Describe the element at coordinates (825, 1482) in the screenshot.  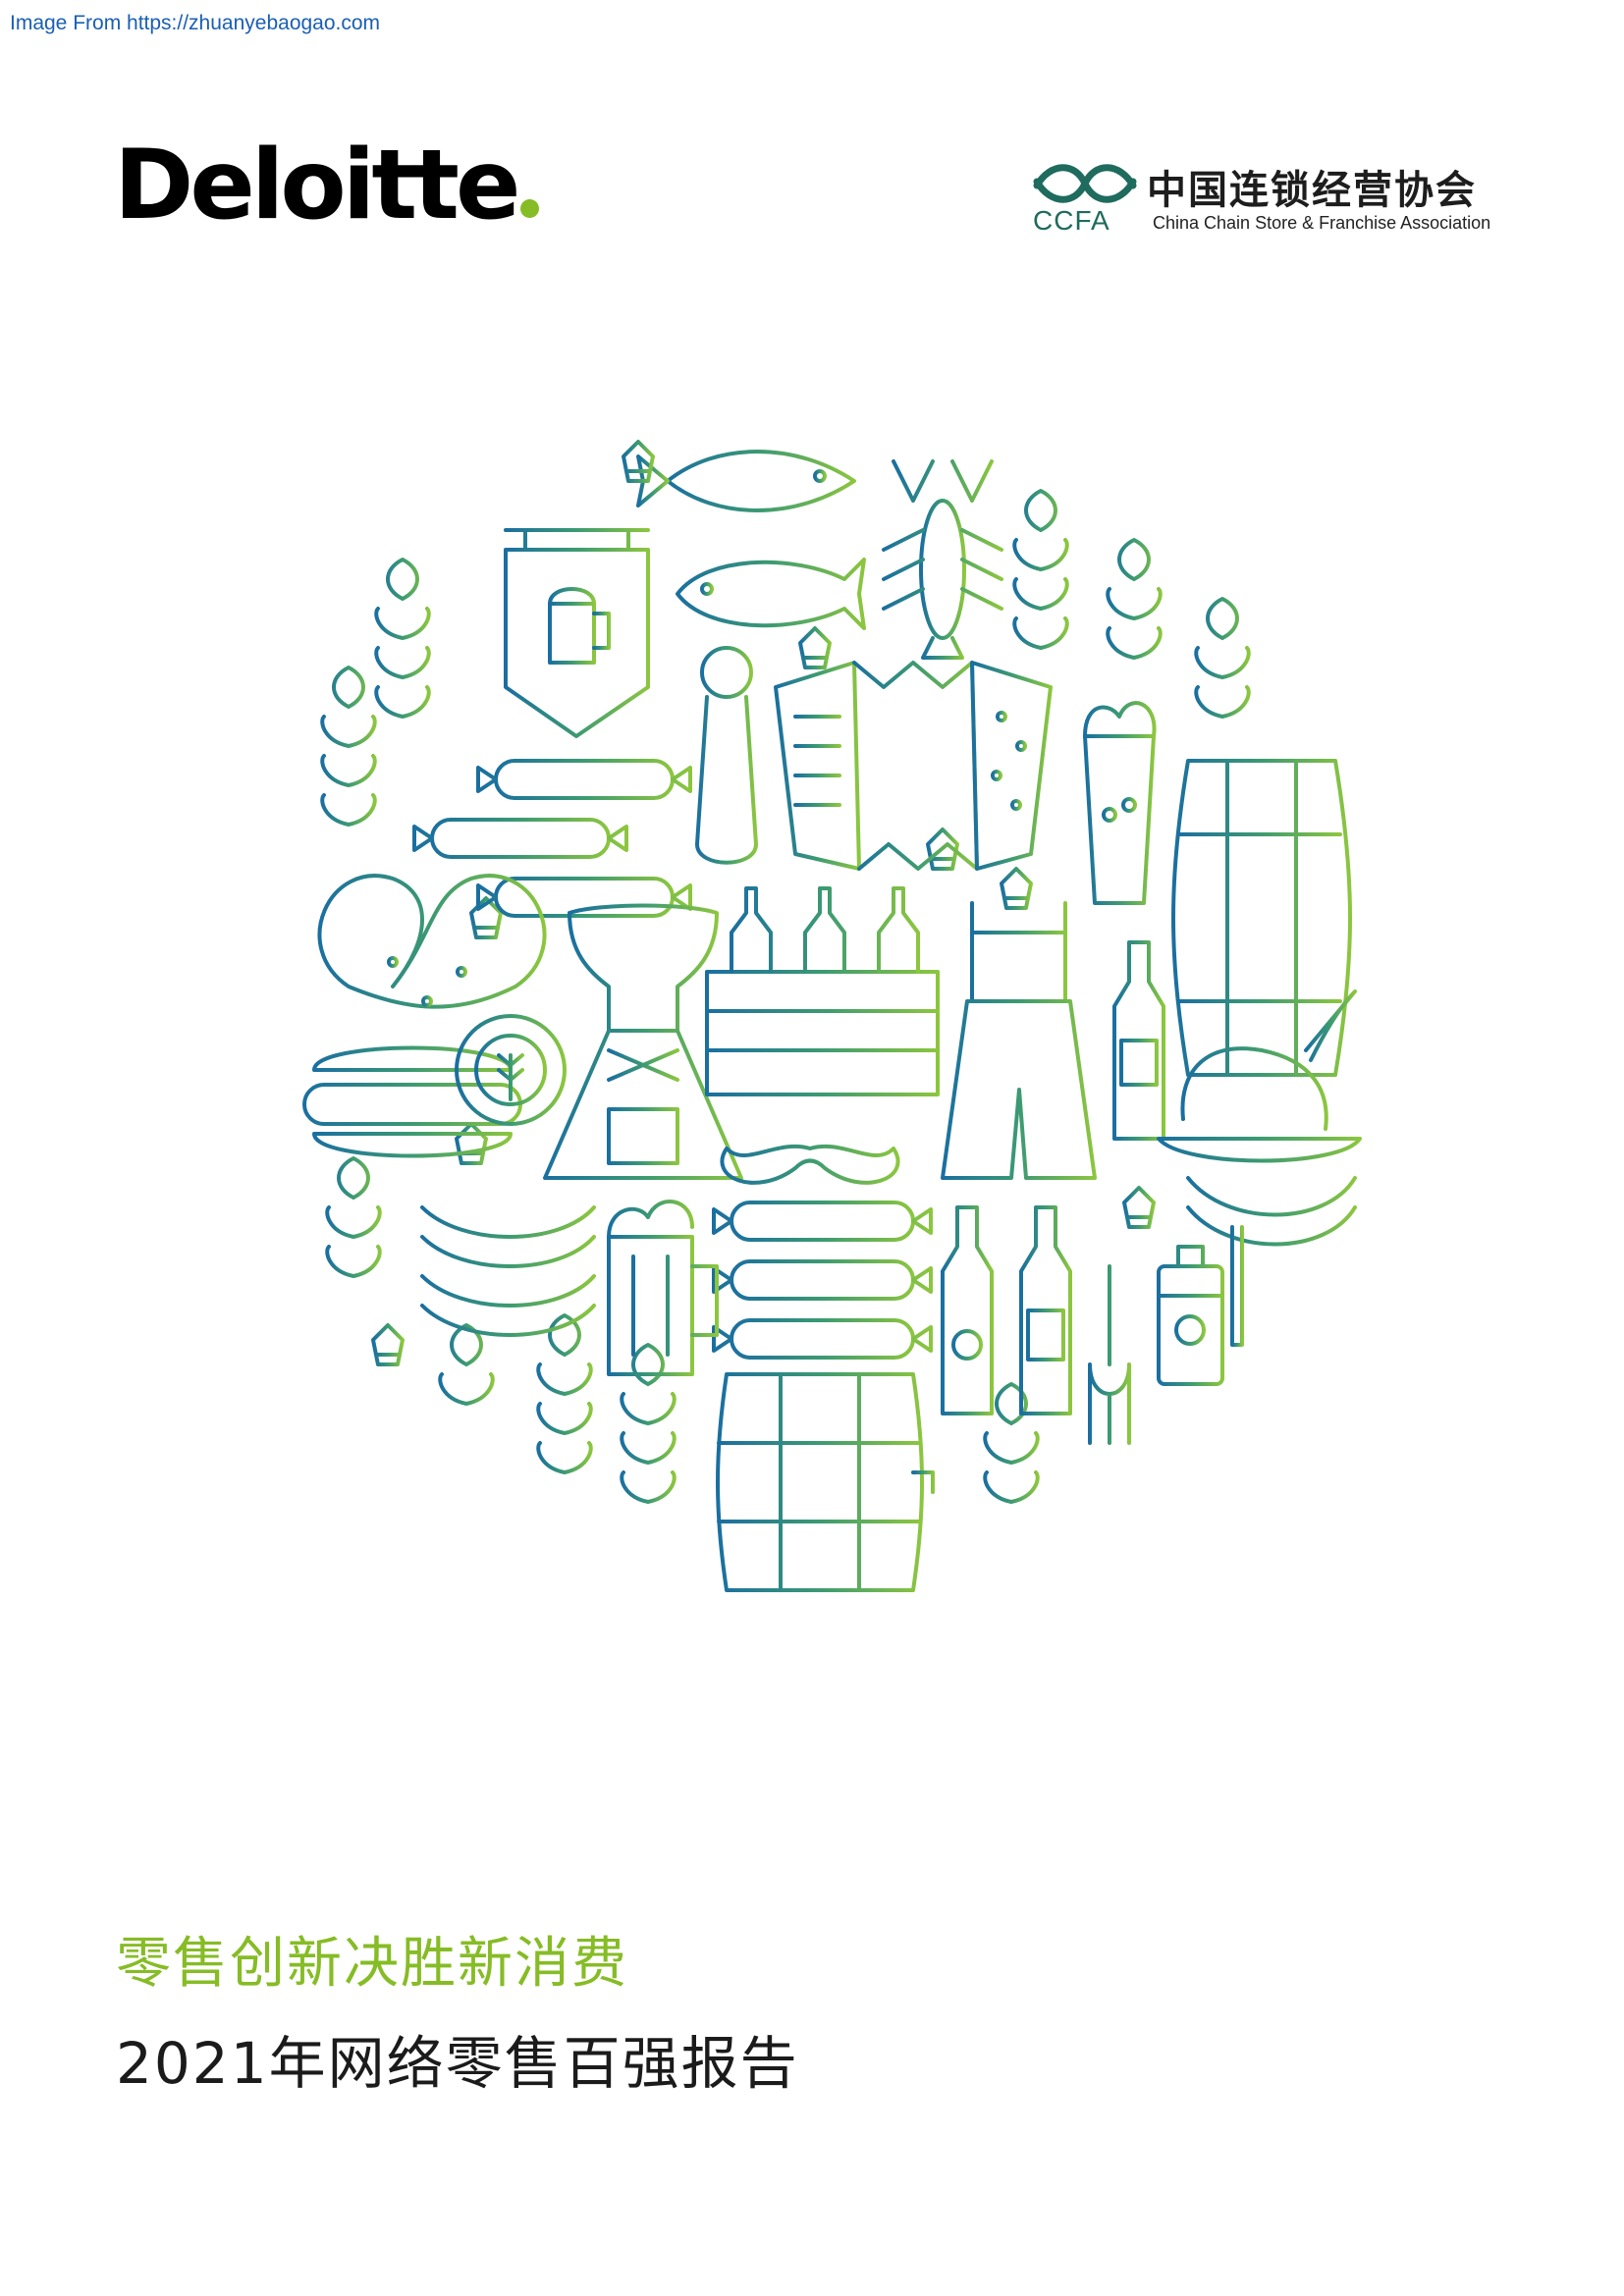
I see `barrel-icon` at that location.